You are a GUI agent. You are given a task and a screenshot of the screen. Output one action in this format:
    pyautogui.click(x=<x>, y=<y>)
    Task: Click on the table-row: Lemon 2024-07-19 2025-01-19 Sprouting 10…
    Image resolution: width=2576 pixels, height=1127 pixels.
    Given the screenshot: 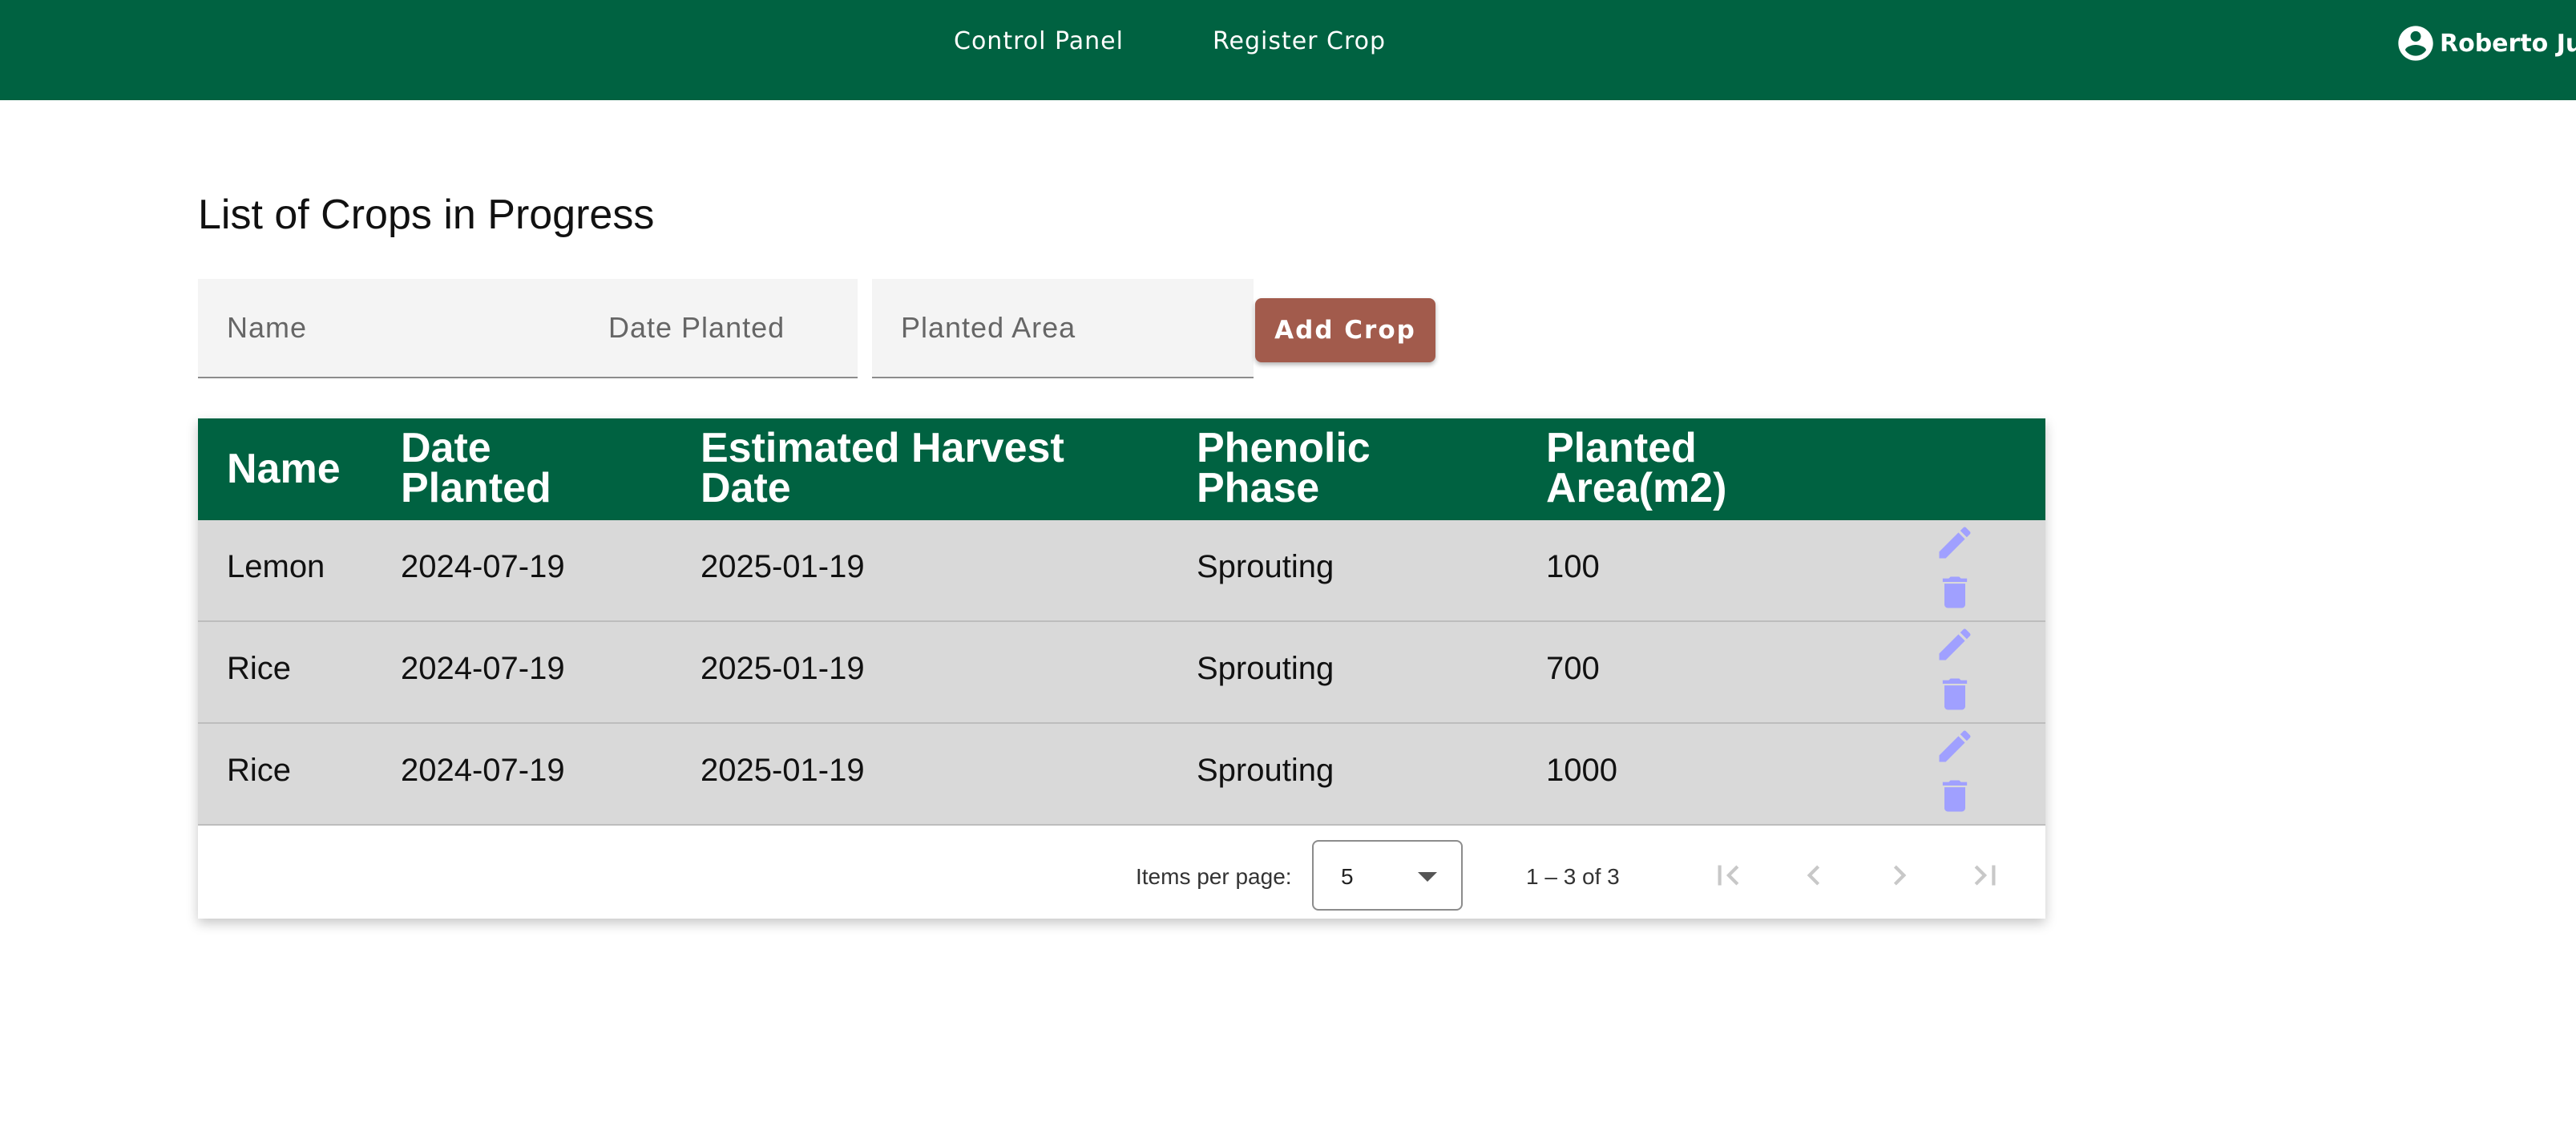 What is the action you would take?
    pyautogui.click(x=1122, y=571)
    